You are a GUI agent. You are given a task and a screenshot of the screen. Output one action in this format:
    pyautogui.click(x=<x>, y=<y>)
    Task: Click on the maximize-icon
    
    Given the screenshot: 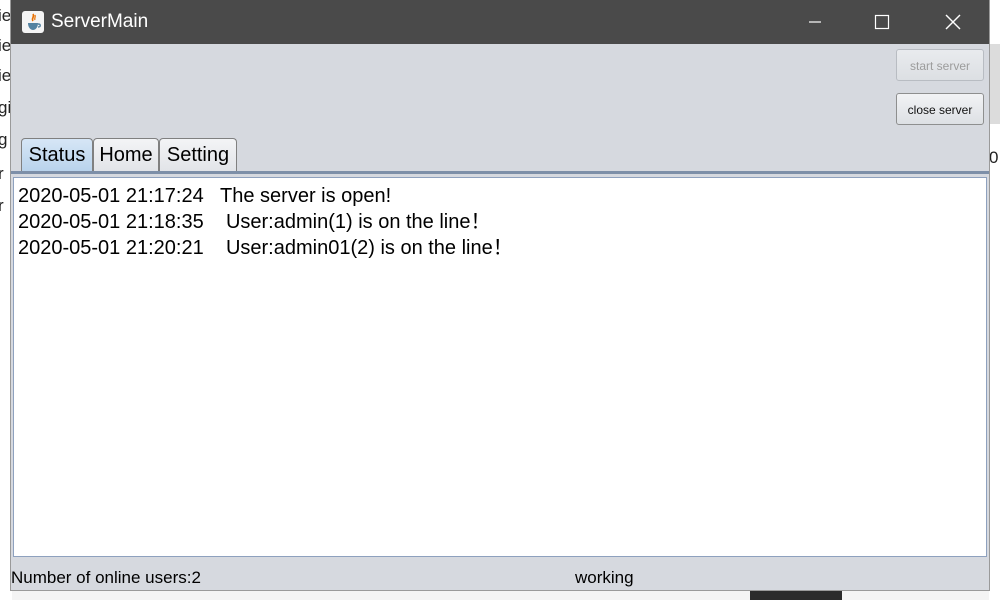 What is the action you would take?
    pyautogui.click(x=882, y=22)
    